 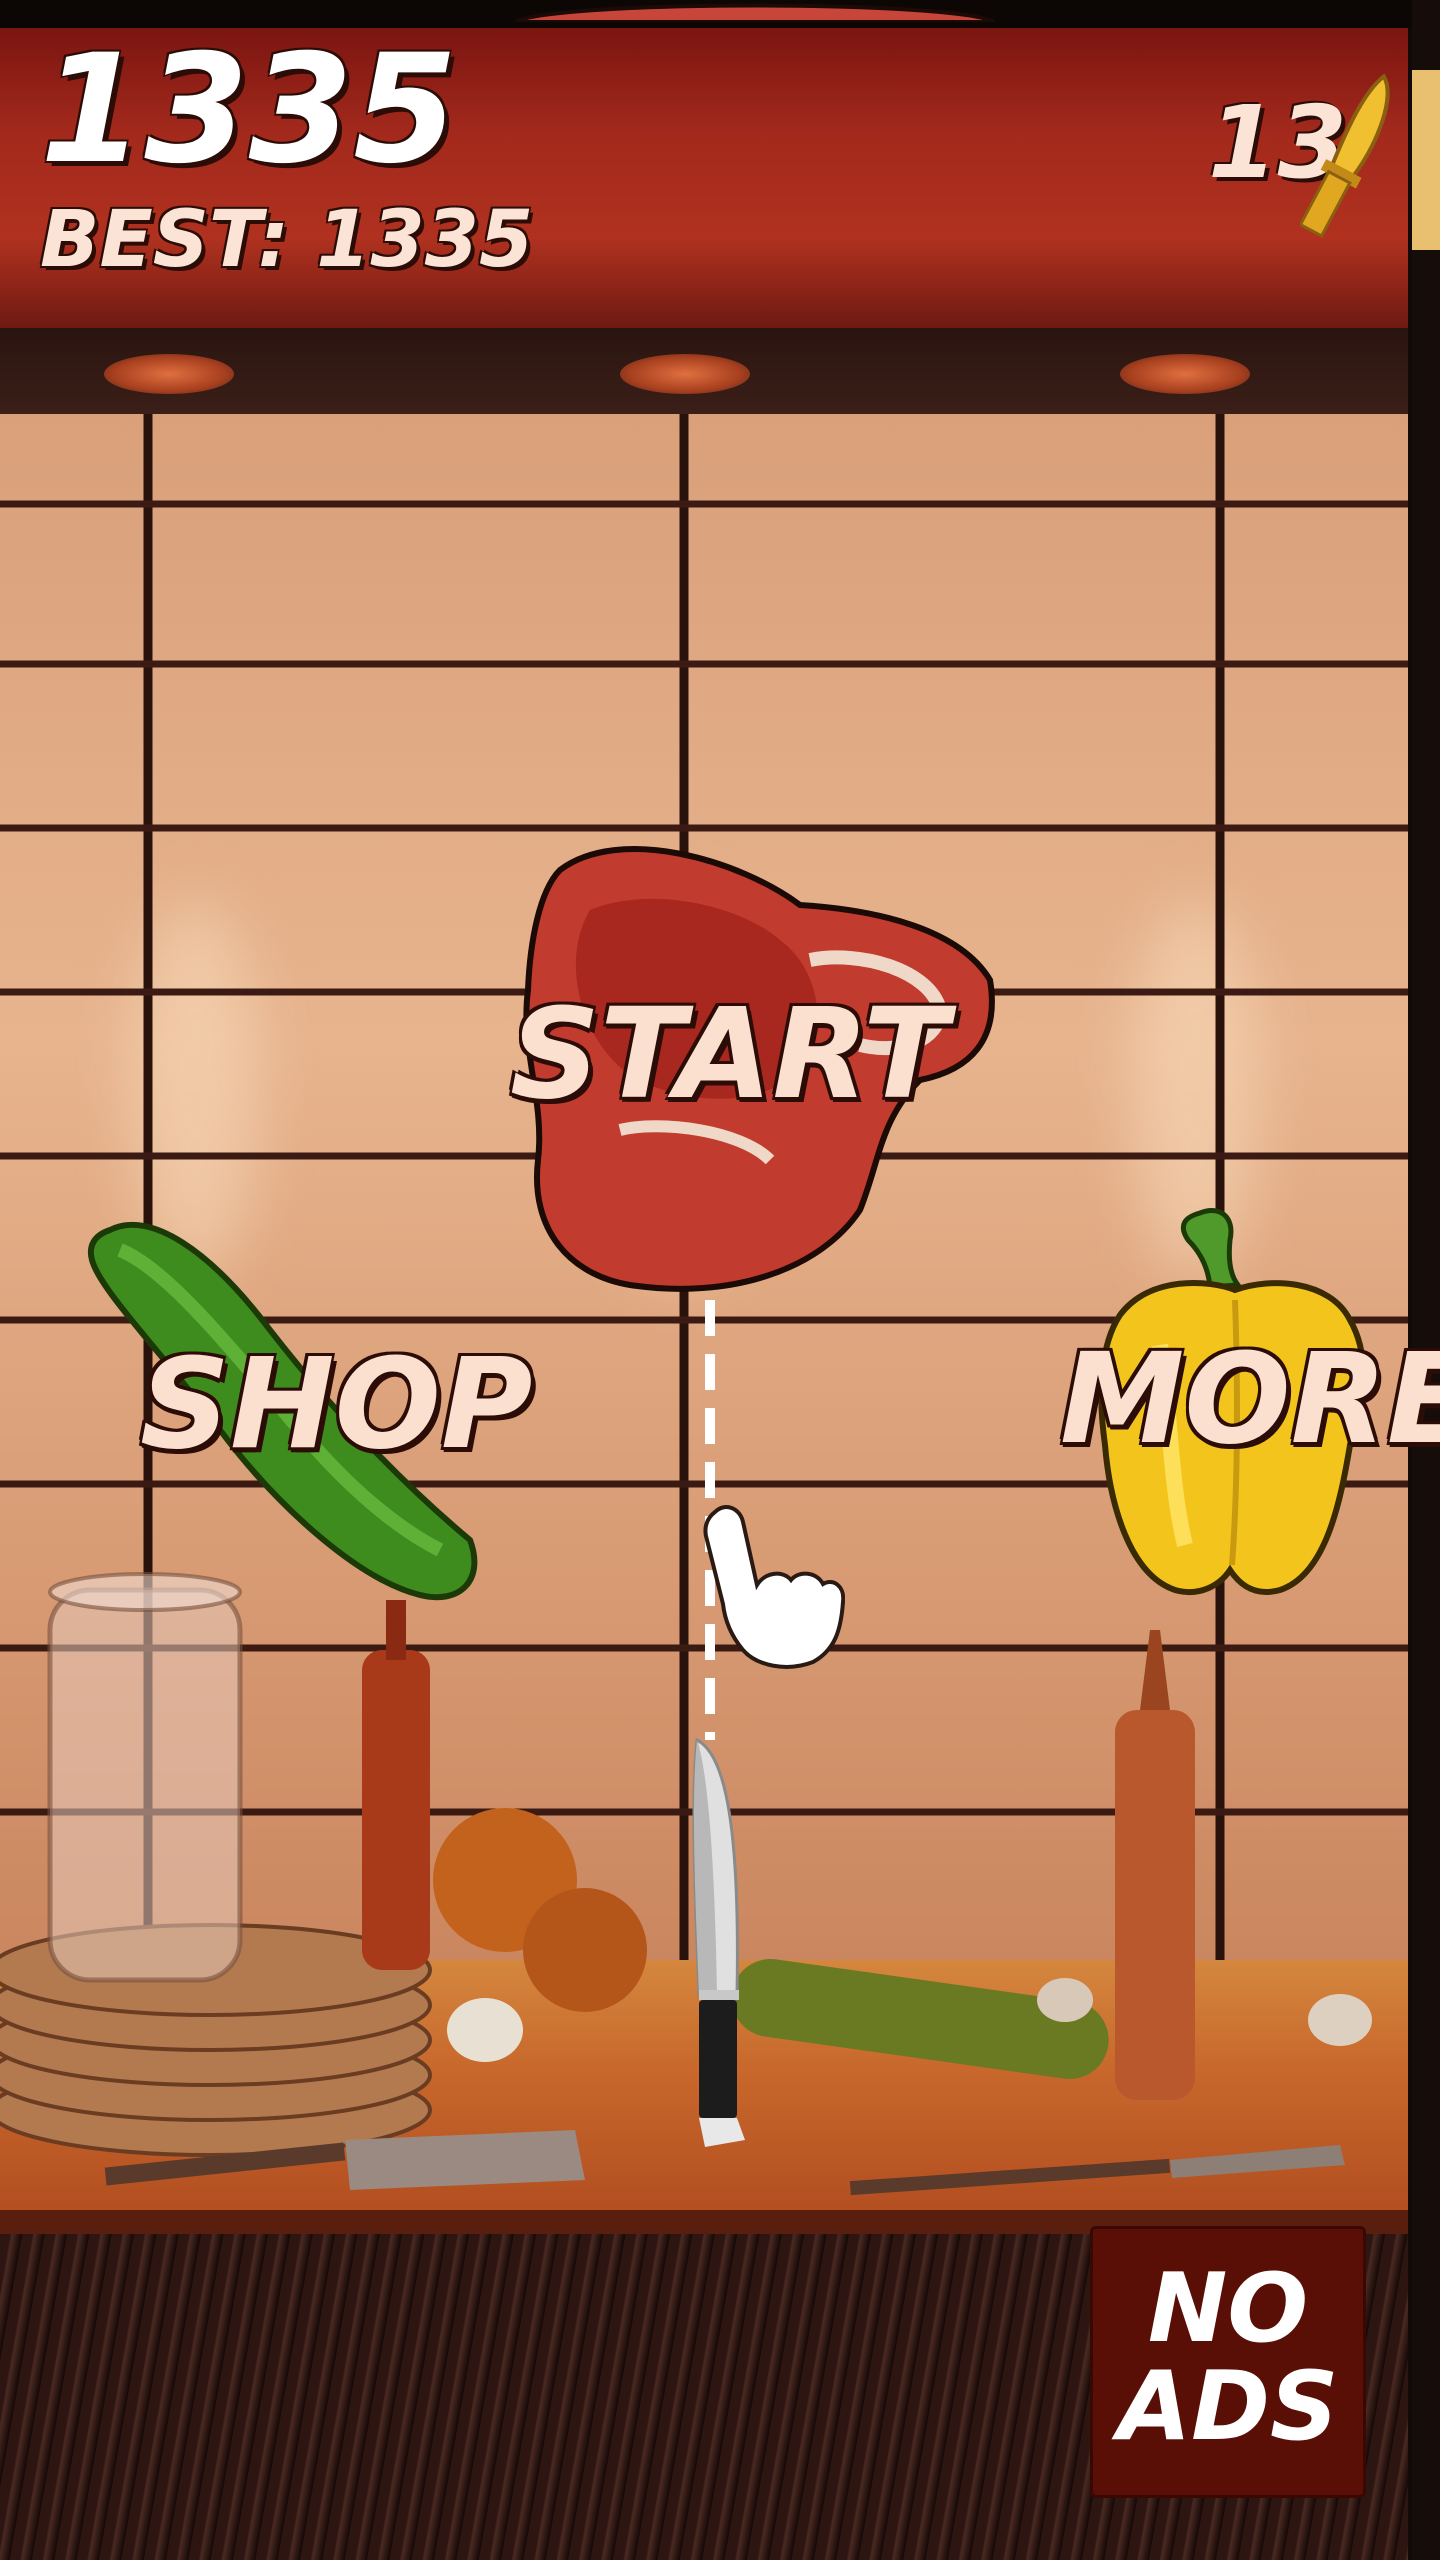 I want to click on shop-button: SHOP, so click(x=306, y=1410).